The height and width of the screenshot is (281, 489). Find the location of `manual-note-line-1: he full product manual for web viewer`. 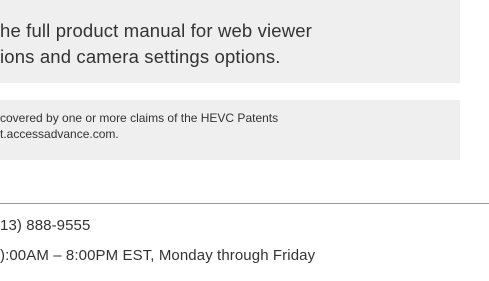

manual-note-line-1: he full product manual for web viewer is located at coordinates (156, 30).